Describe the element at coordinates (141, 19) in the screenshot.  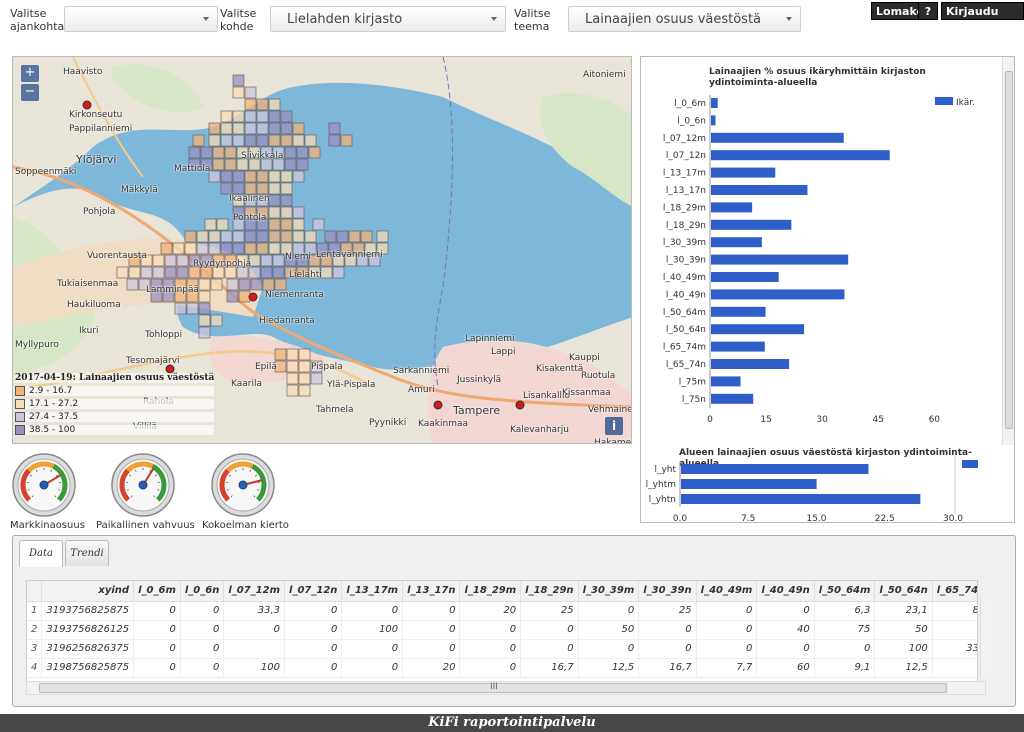
I see `period-select` at that location.